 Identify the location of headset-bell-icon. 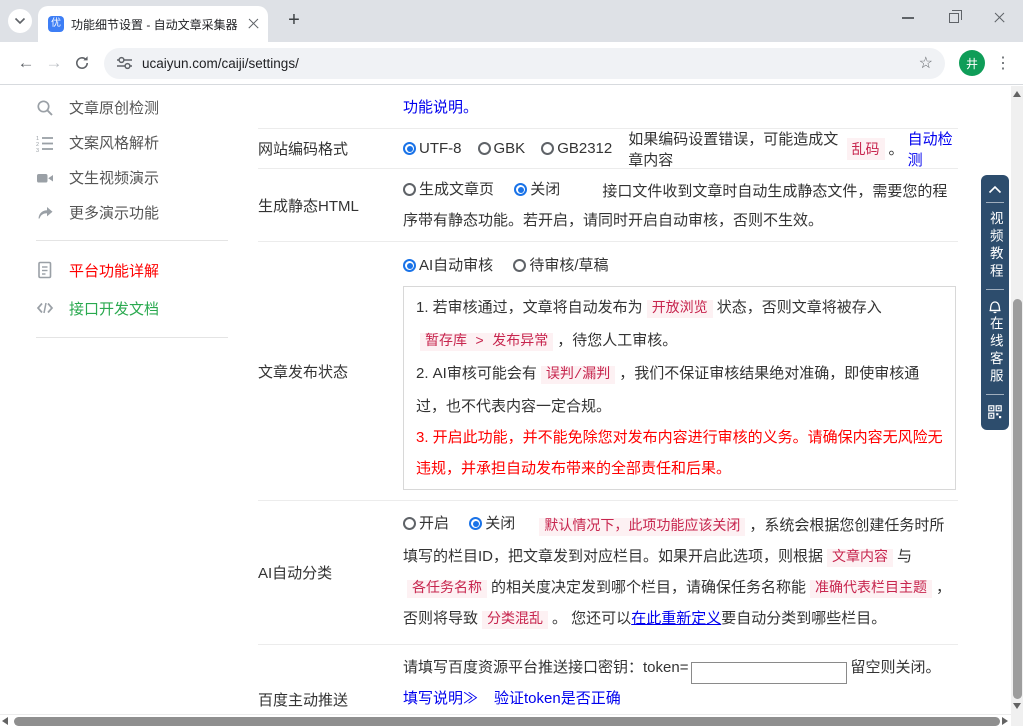
(995, 307).